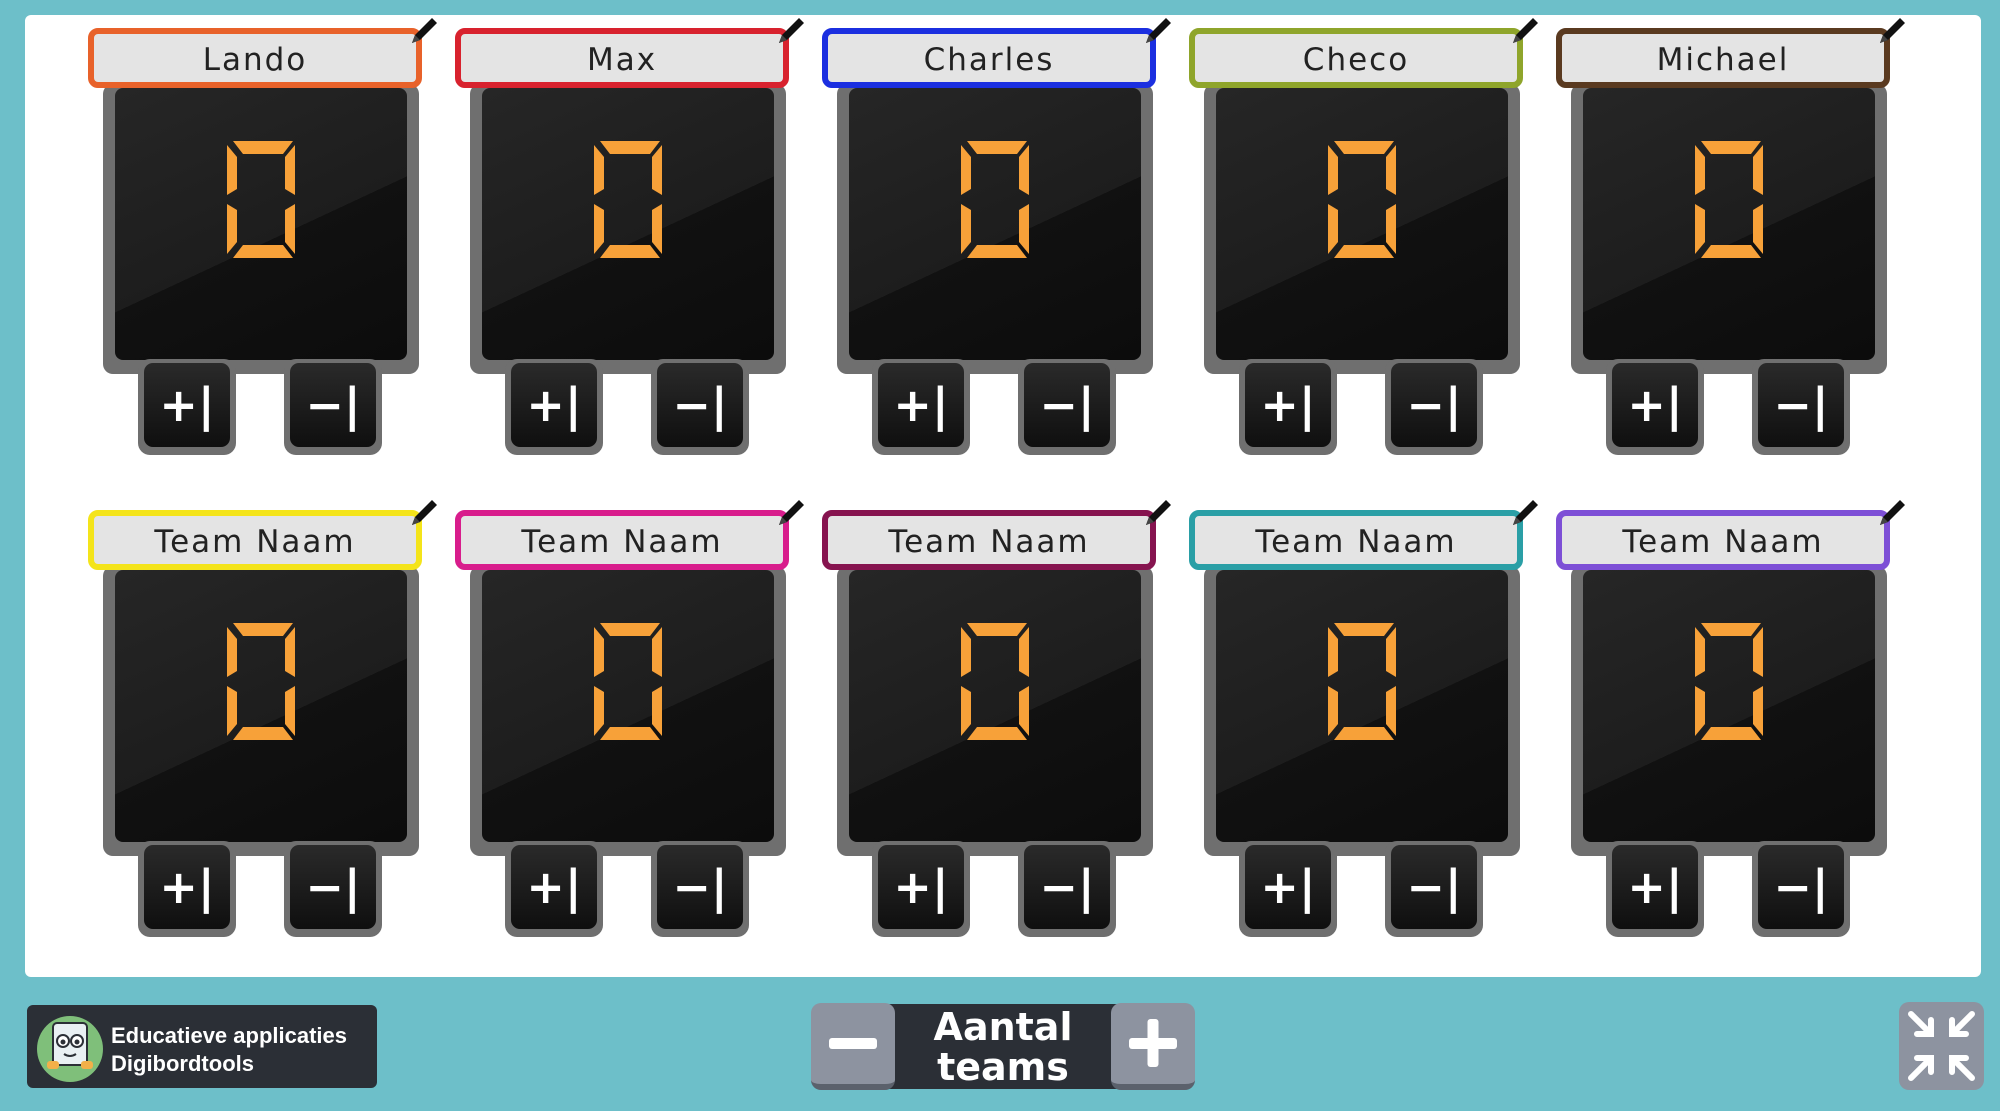 The height and width of the screenshot is (1111, 2000). I want to click on team-name-field: Max, so click(622, 58).